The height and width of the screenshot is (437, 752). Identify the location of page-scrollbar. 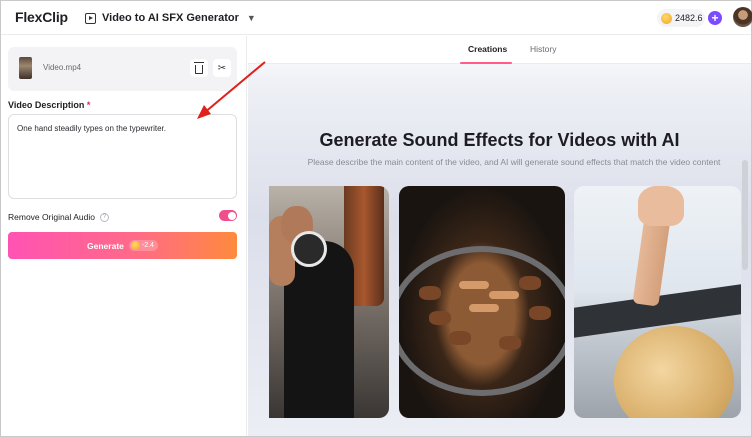
(745, 215).